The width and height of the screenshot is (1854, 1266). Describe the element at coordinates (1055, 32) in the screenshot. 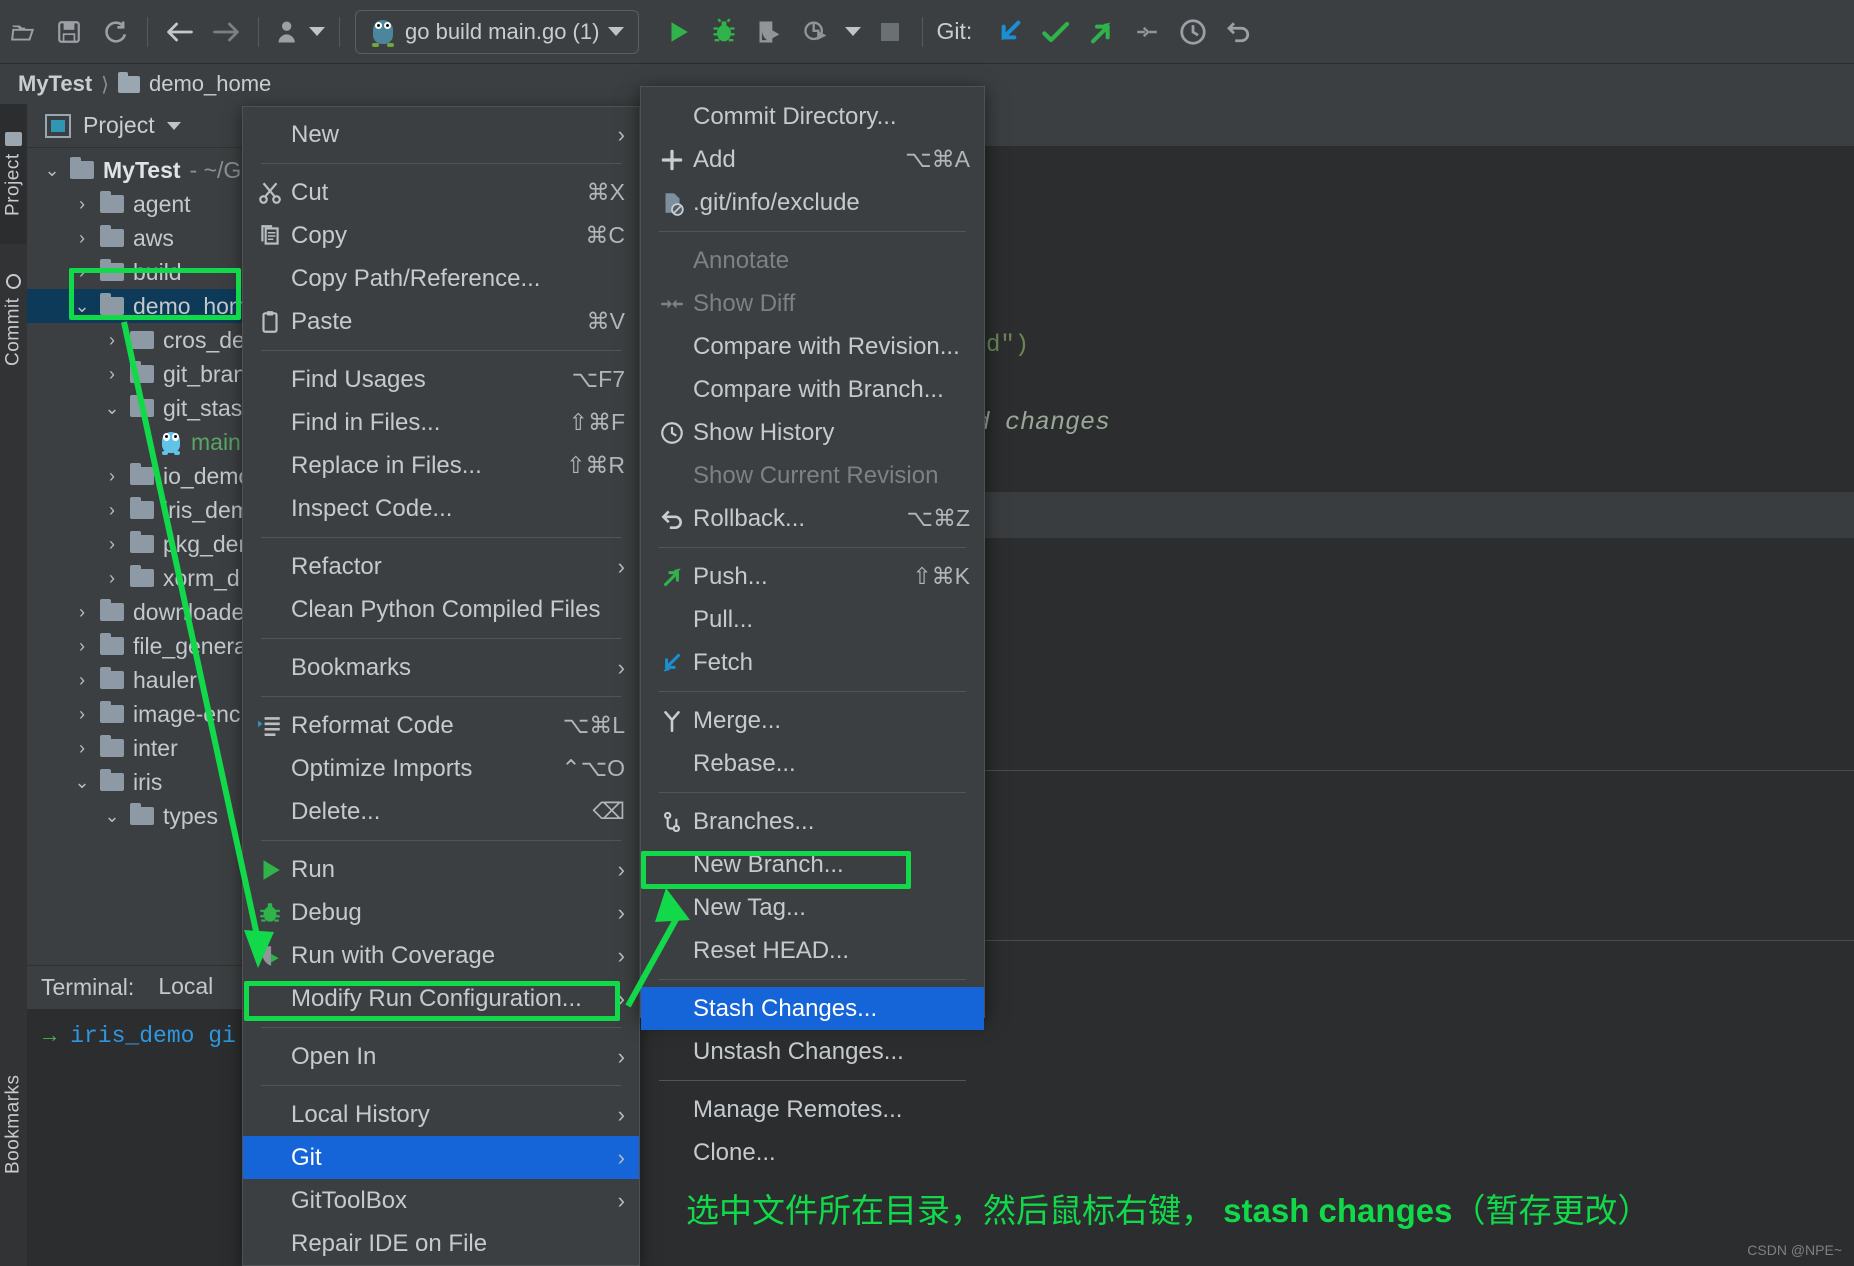

I see `git-commit-icon` at that location.